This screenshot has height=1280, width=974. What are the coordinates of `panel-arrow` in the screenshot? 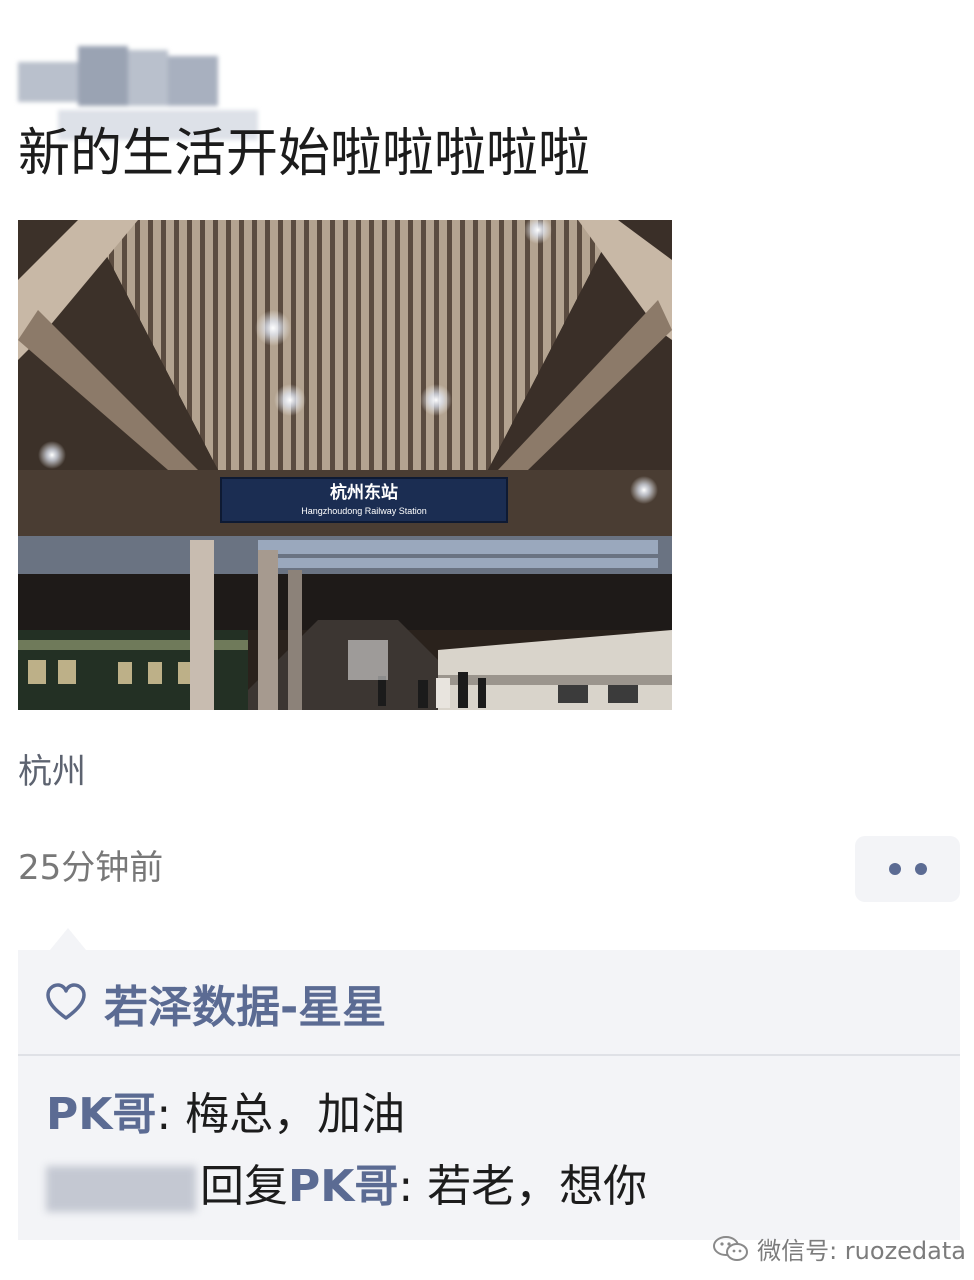 It's located at (68, 939).